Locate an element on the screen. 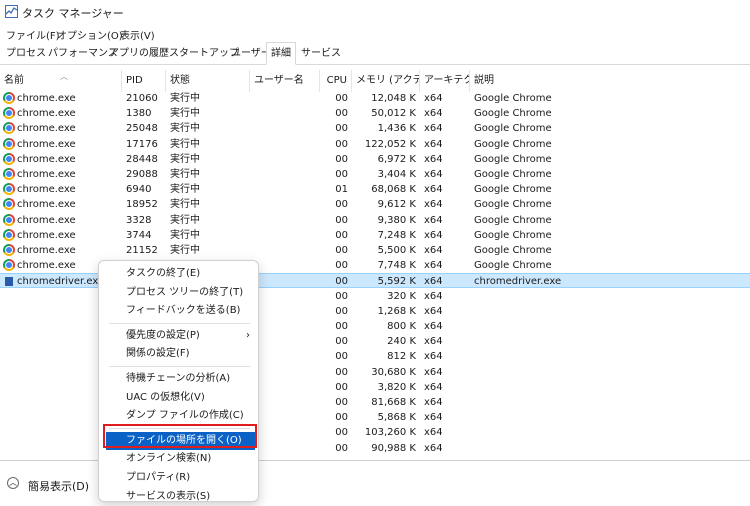 The width and height of the screenshot is (750, 506). col-description: 説明 is located at coordinates (610, 81).